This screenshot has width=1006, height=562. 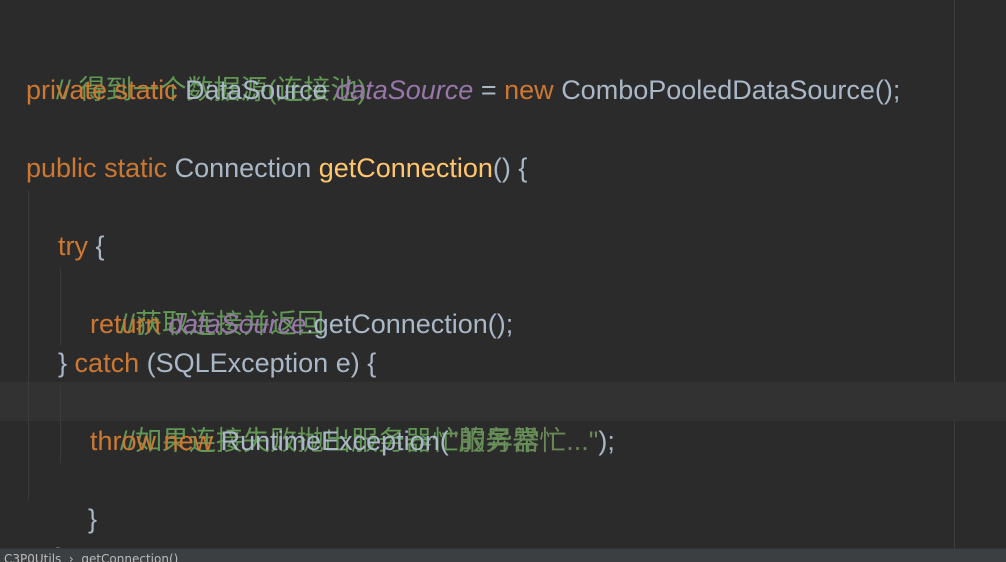 What do you see at coordinates (261, 363) in the screenshot?
I see `catch-clause: (SQLException e) {` at bounding box center [261, 363].